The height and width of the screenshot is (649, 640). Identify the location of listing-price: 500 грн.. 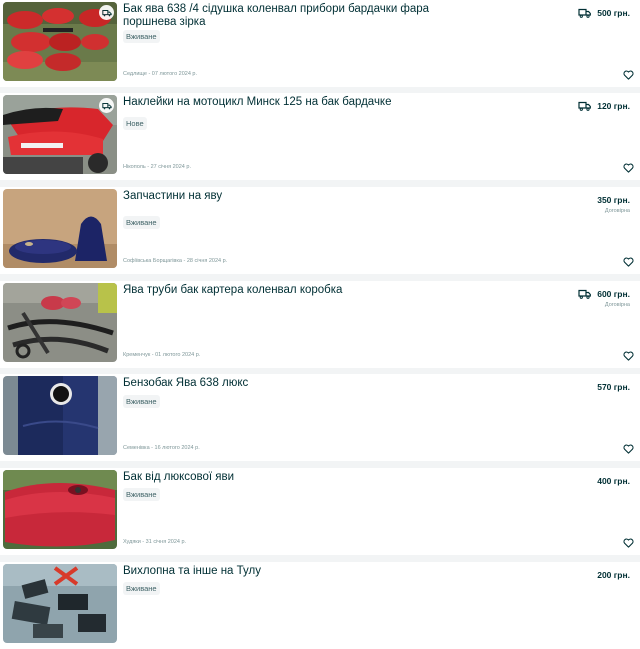
(613, 13).